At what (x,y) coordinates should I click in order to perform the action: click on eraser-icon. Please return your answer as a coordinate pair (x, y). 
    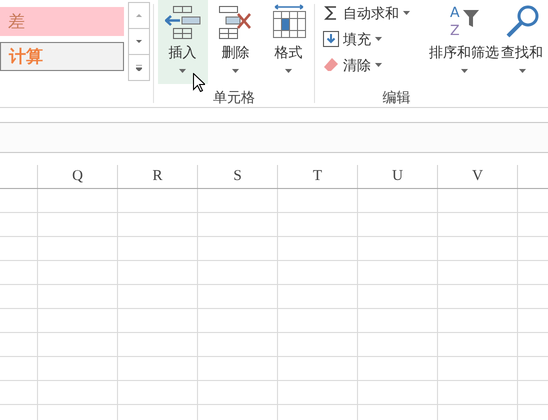
    Looking at the image, I should click on (331, 65).